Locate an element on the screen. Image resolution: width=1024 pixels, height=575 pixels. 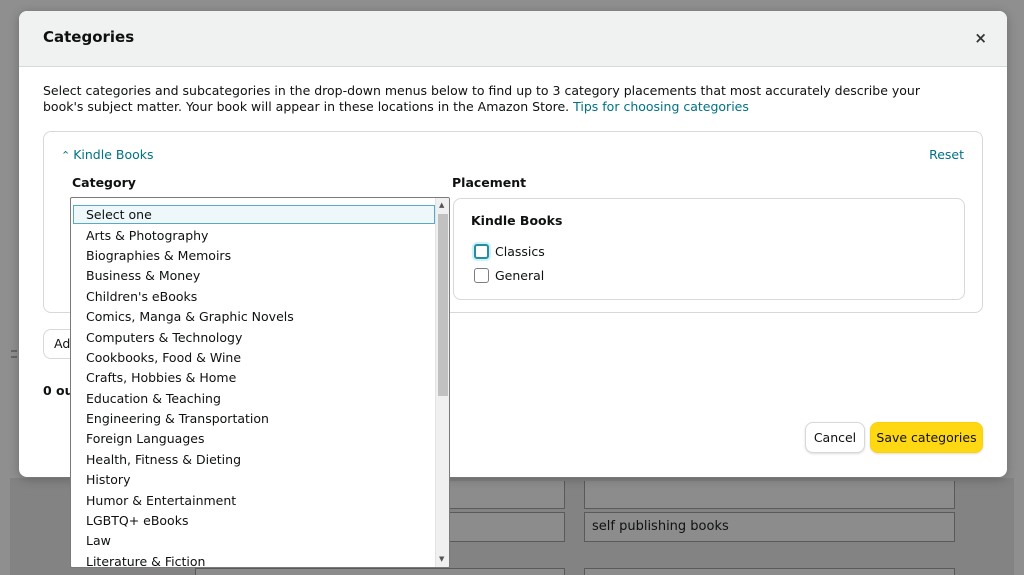
dropdown-option: Foreign Languages is located at coordinates (254, 438).